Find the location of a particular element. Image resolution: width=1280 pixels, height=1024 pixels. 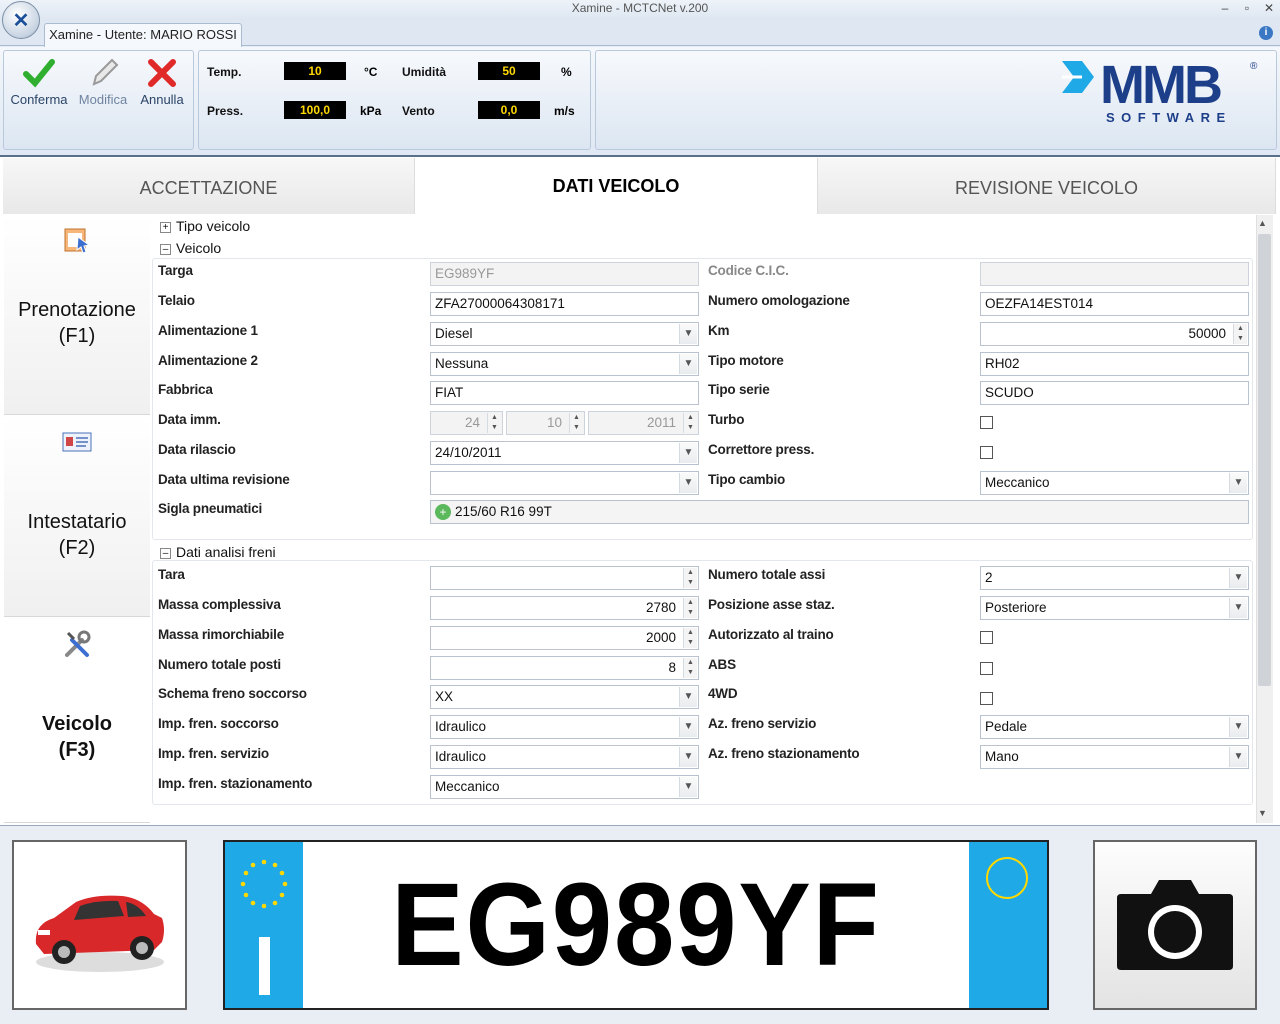

pneumatici-field: +215/60 R16 99T is located at coordinates (839, 512).